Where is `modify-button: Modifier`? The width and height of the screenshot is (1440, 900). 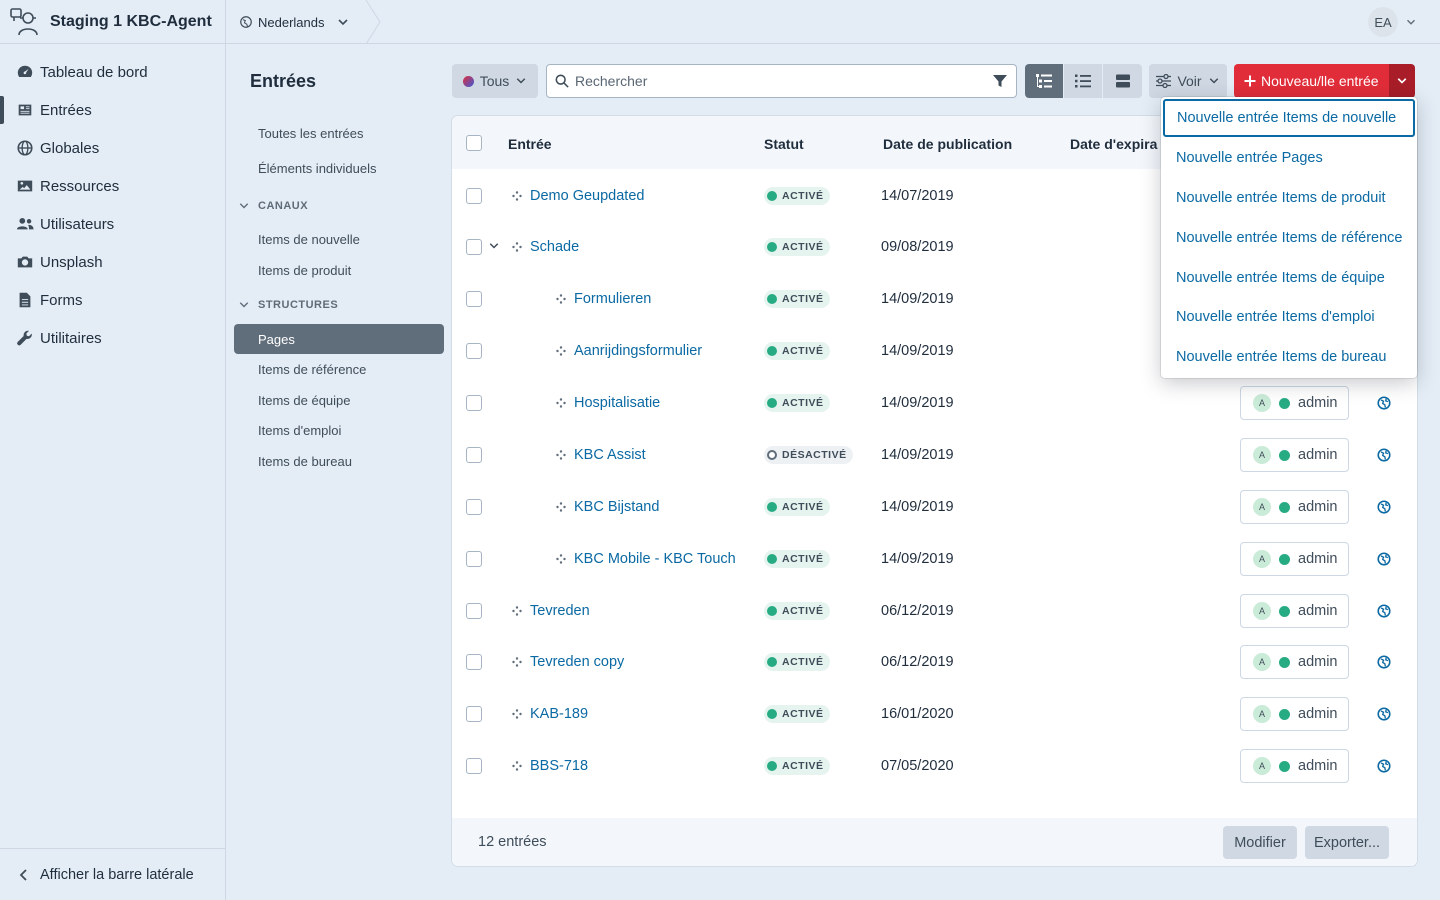
modify-button: Modifier is located at coordinates (1260, 842).